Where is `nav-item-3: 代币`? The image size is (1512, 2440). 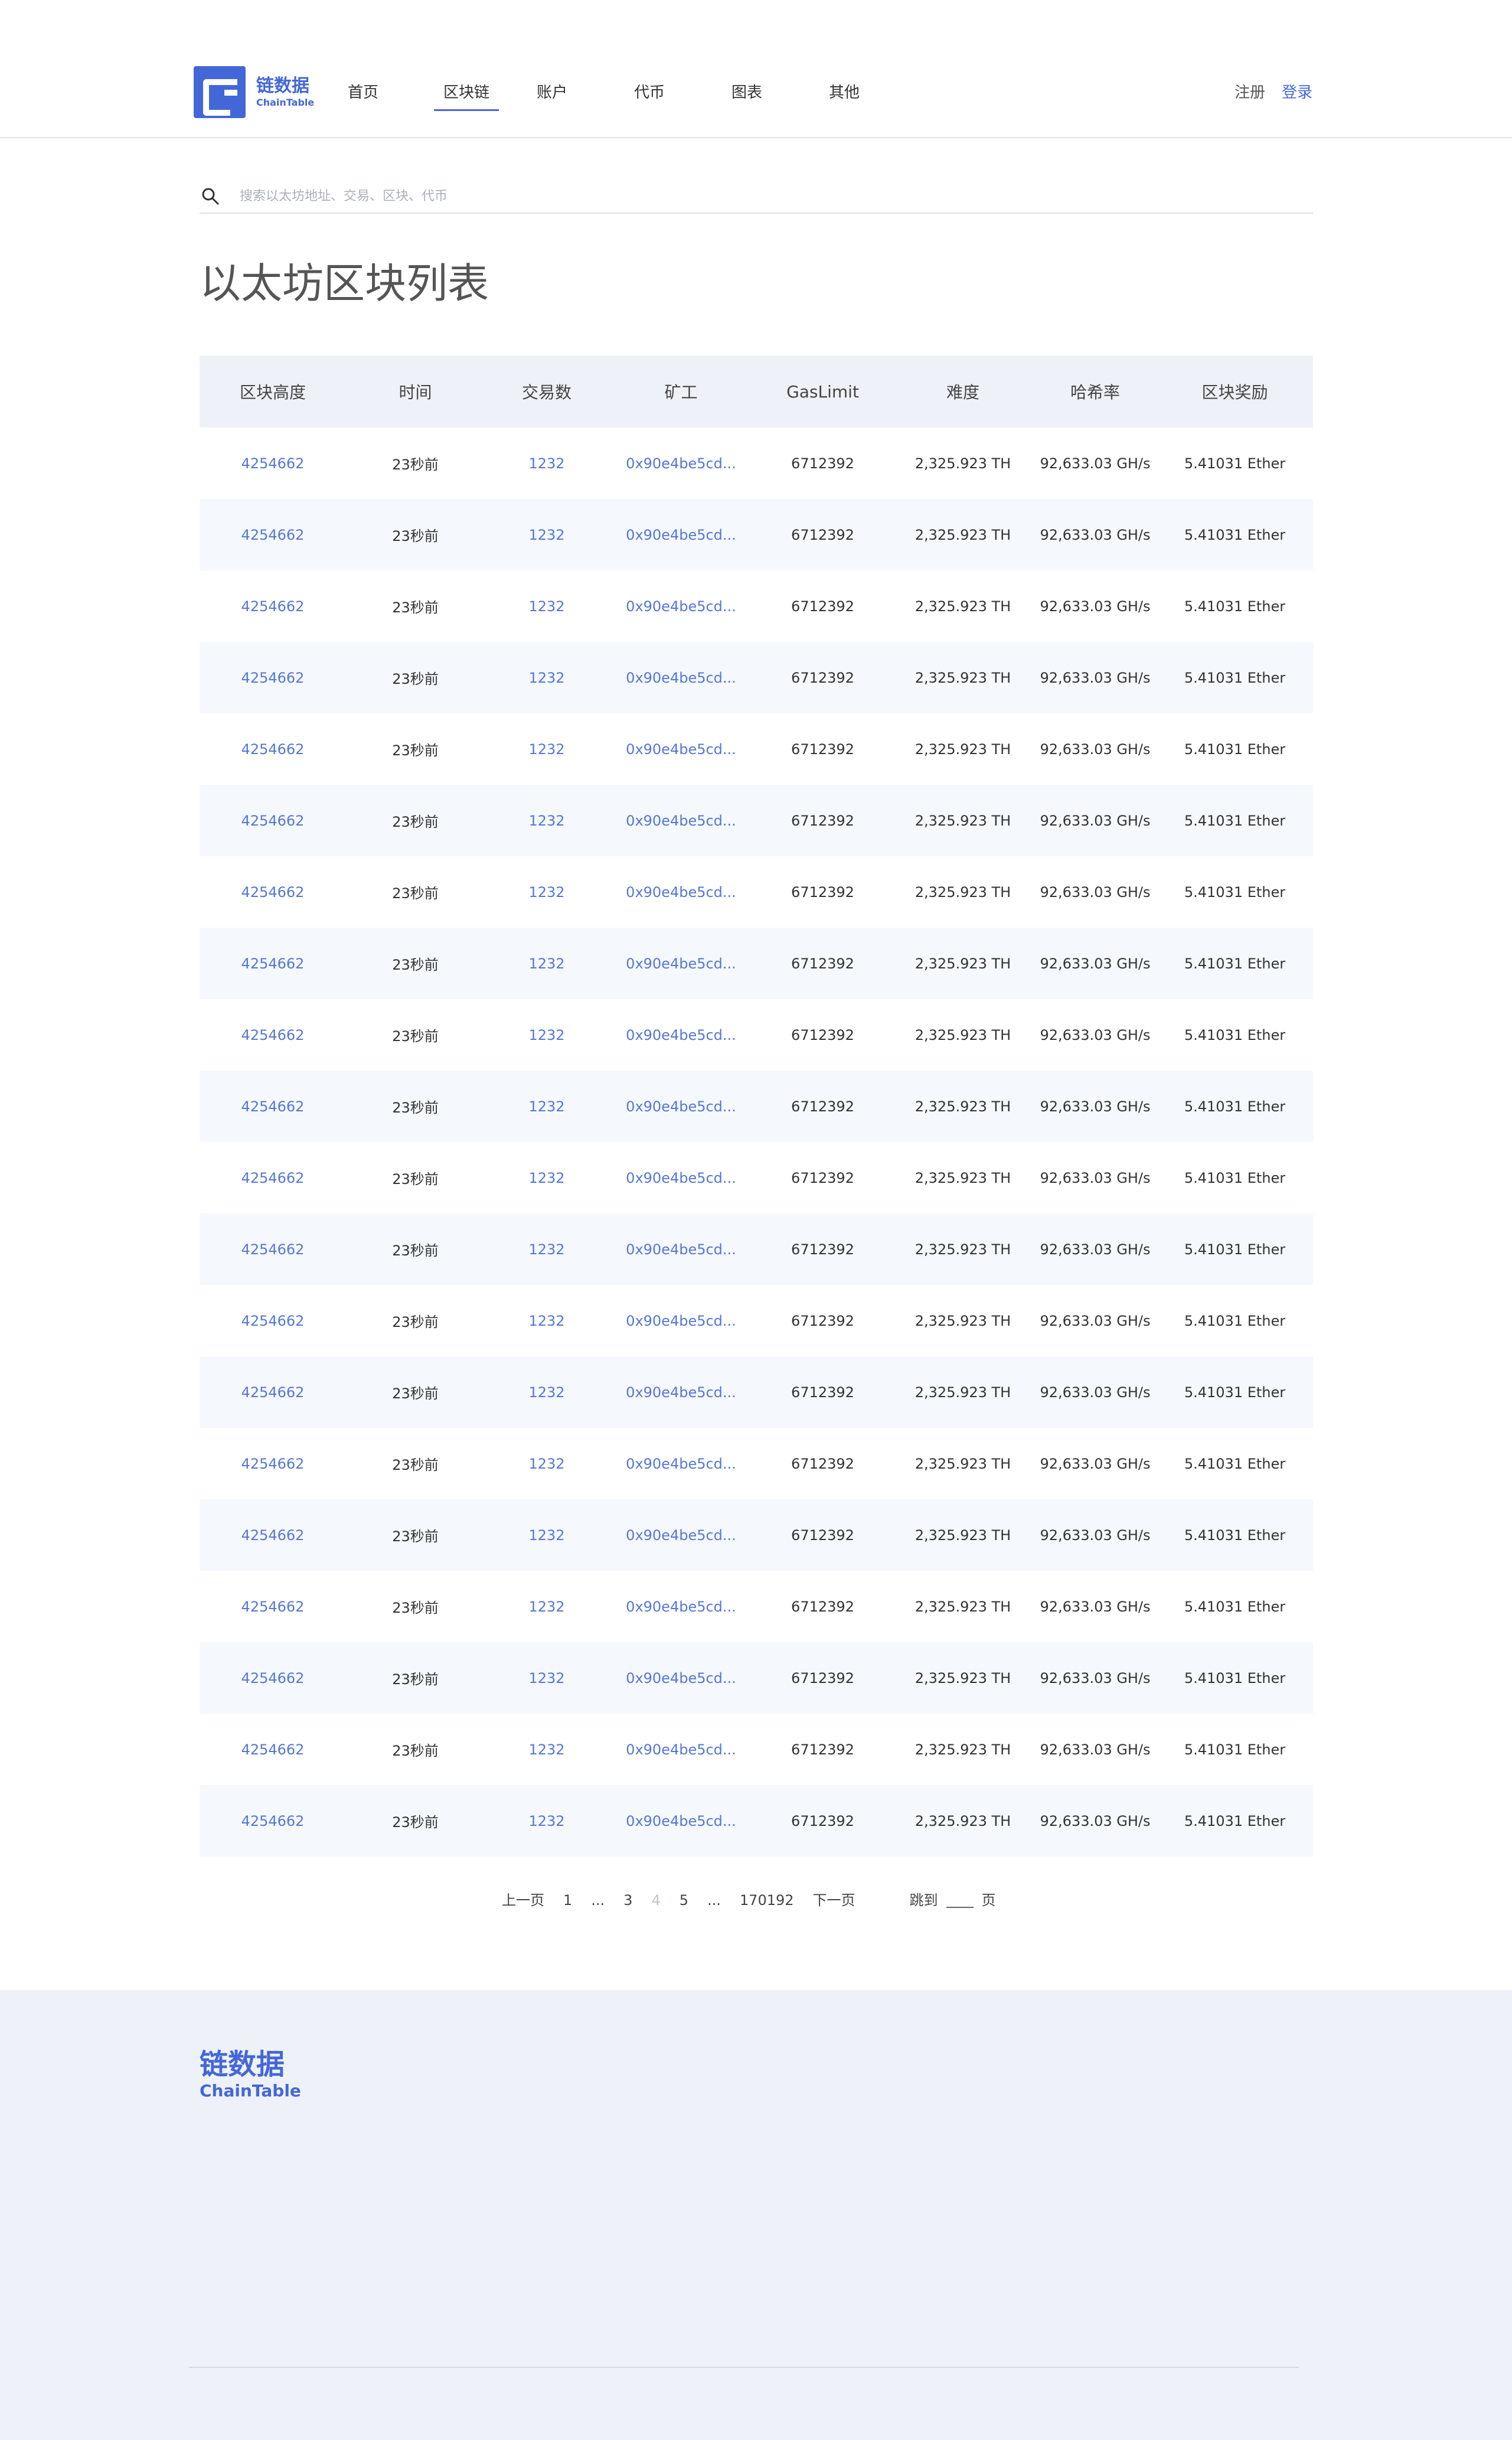
nav-item-3: 代币 is located at coordinates (649, 93).